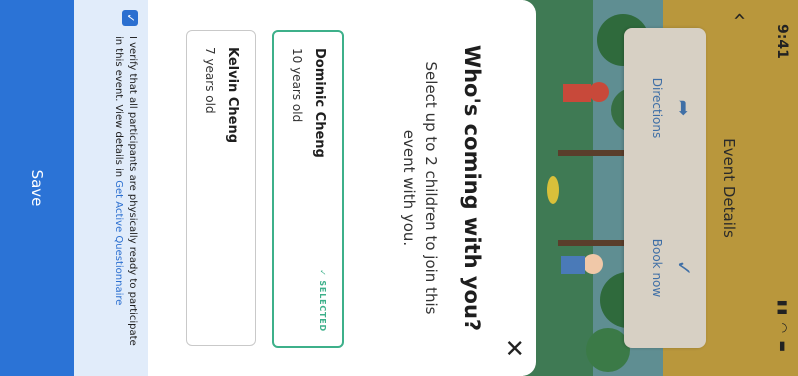 This screenshot has height=376, width=798. What do you see at coordinates (657, 268) in the screenshot?
I see `book-now-label: Book now` at bounding box center [657, 268].